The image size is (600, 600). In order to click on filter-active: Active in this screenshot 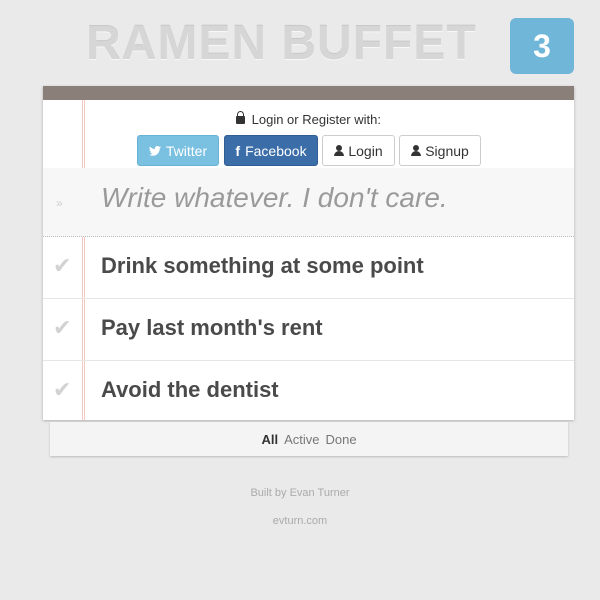, I will do `click(301, 439)`.